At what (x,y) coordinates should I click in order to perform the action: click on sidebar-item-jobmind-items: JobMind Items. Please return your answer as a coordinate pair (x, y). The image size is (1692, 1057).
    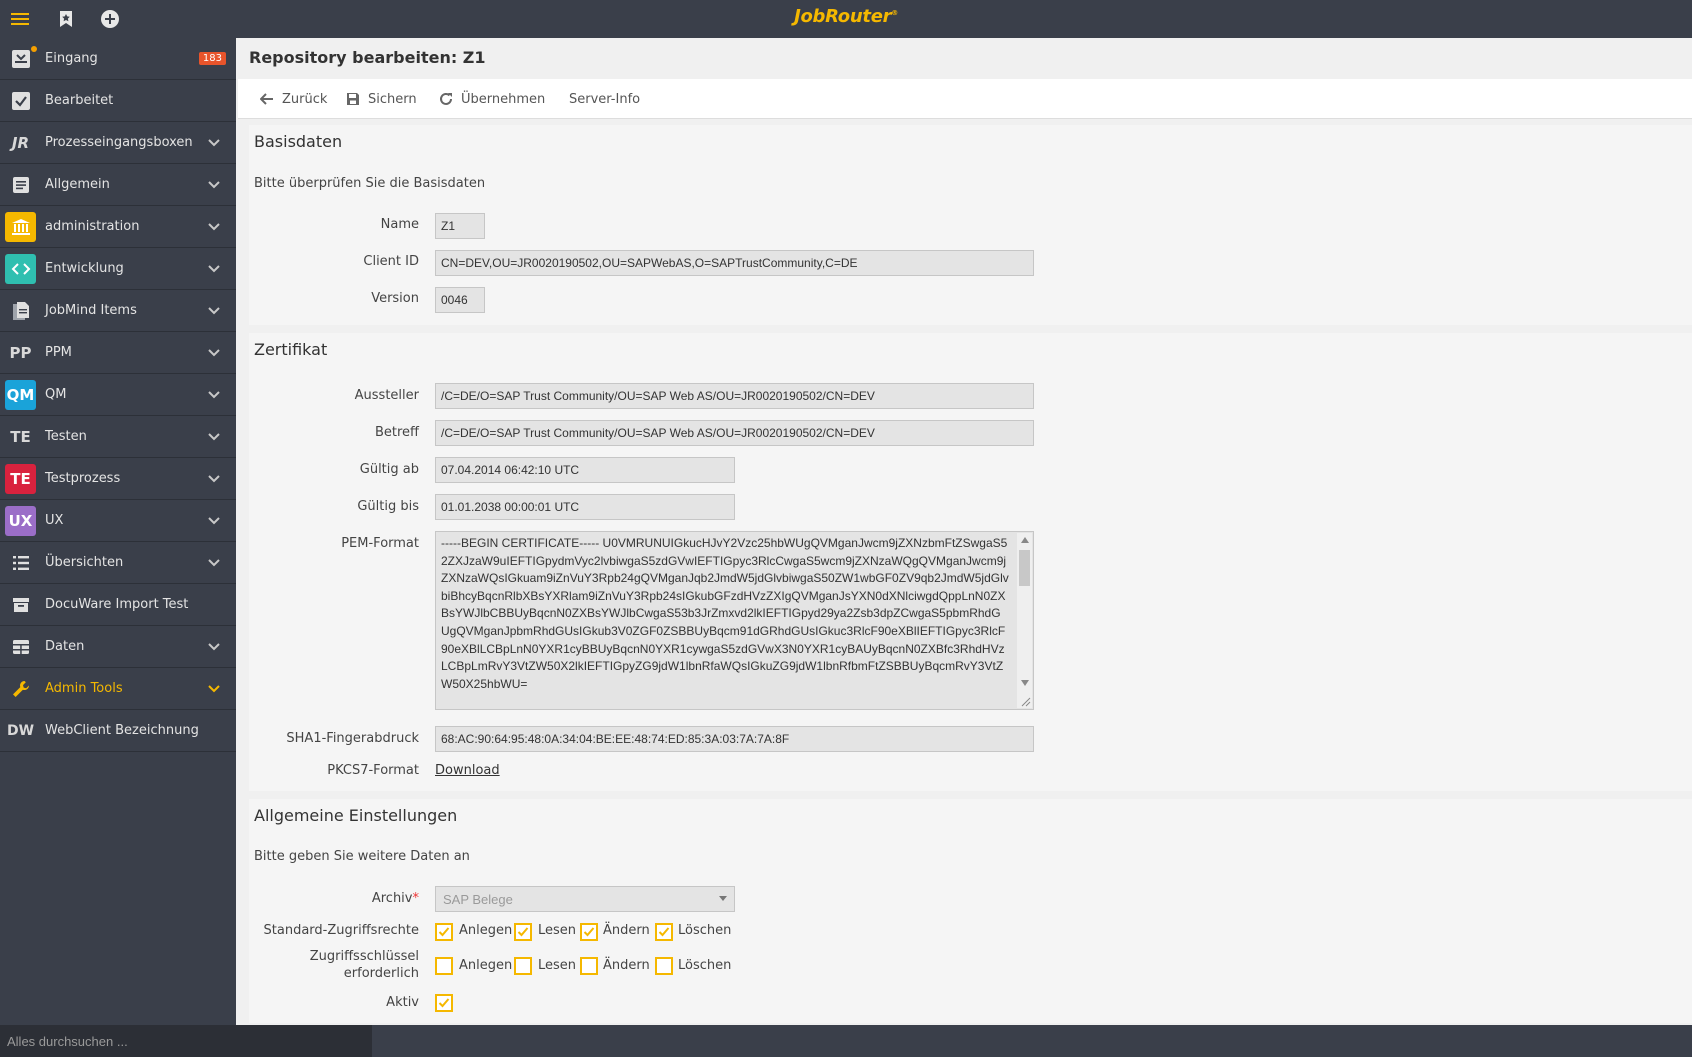
    Looking at the image, I should click on (118, 311).